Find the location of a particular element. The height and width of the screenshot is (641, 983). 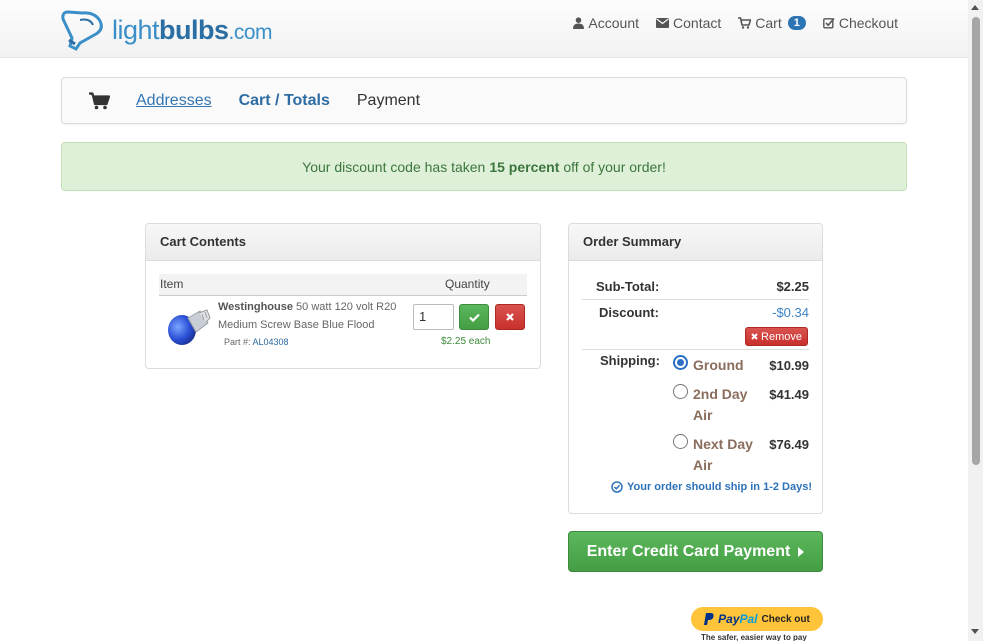

scroll-down-arrow-icon is located at coordinates (975, 631).